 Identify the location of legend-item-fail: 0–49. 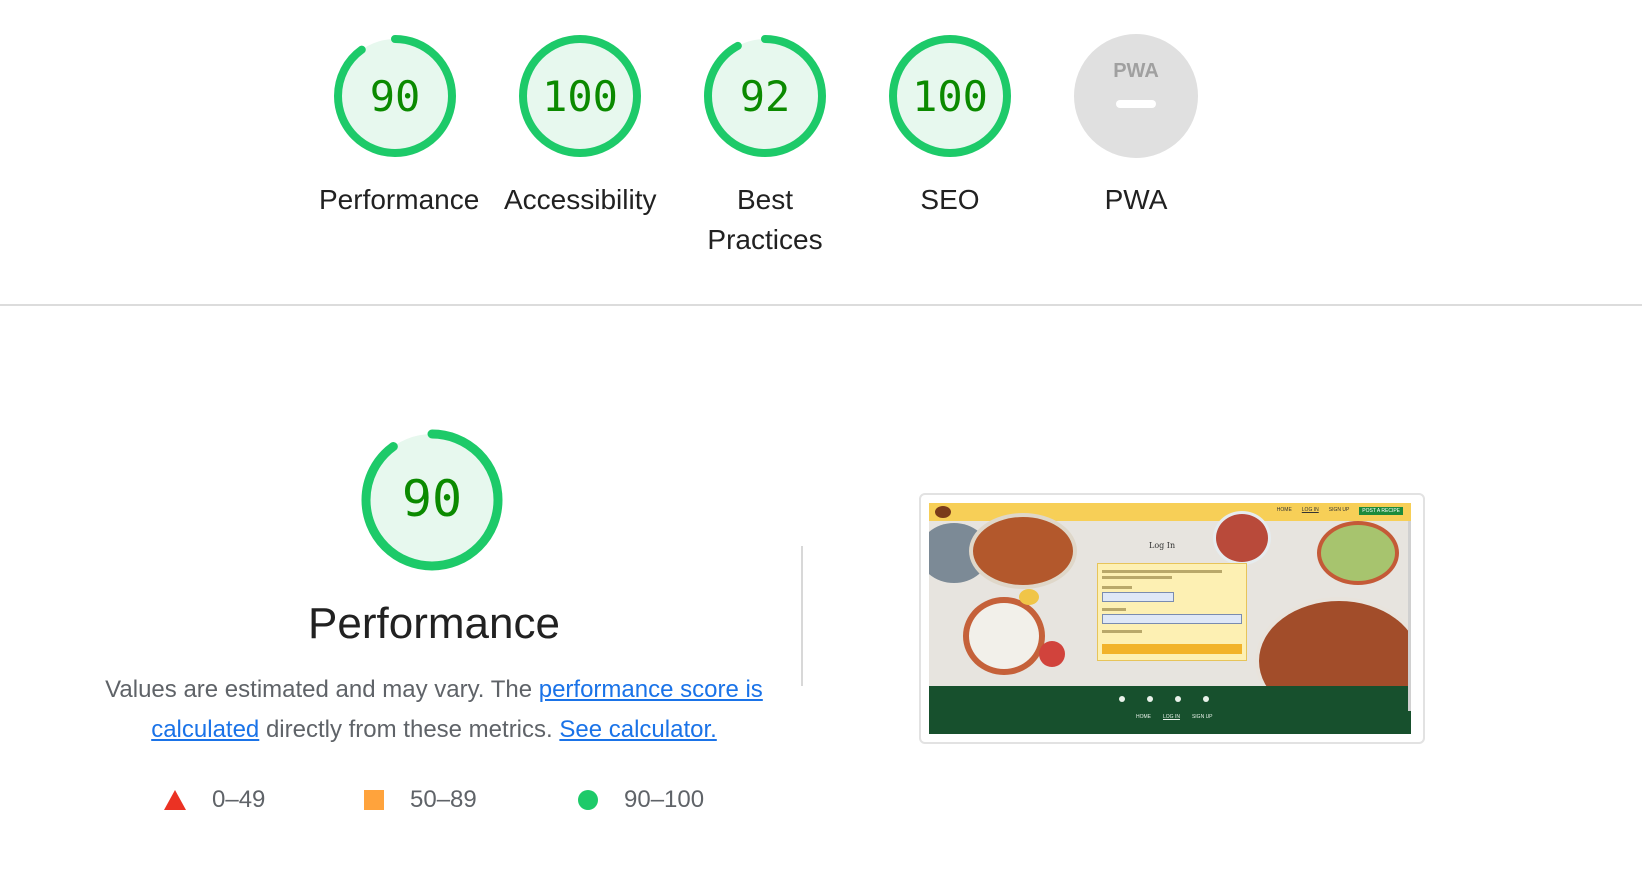
(214, 800).